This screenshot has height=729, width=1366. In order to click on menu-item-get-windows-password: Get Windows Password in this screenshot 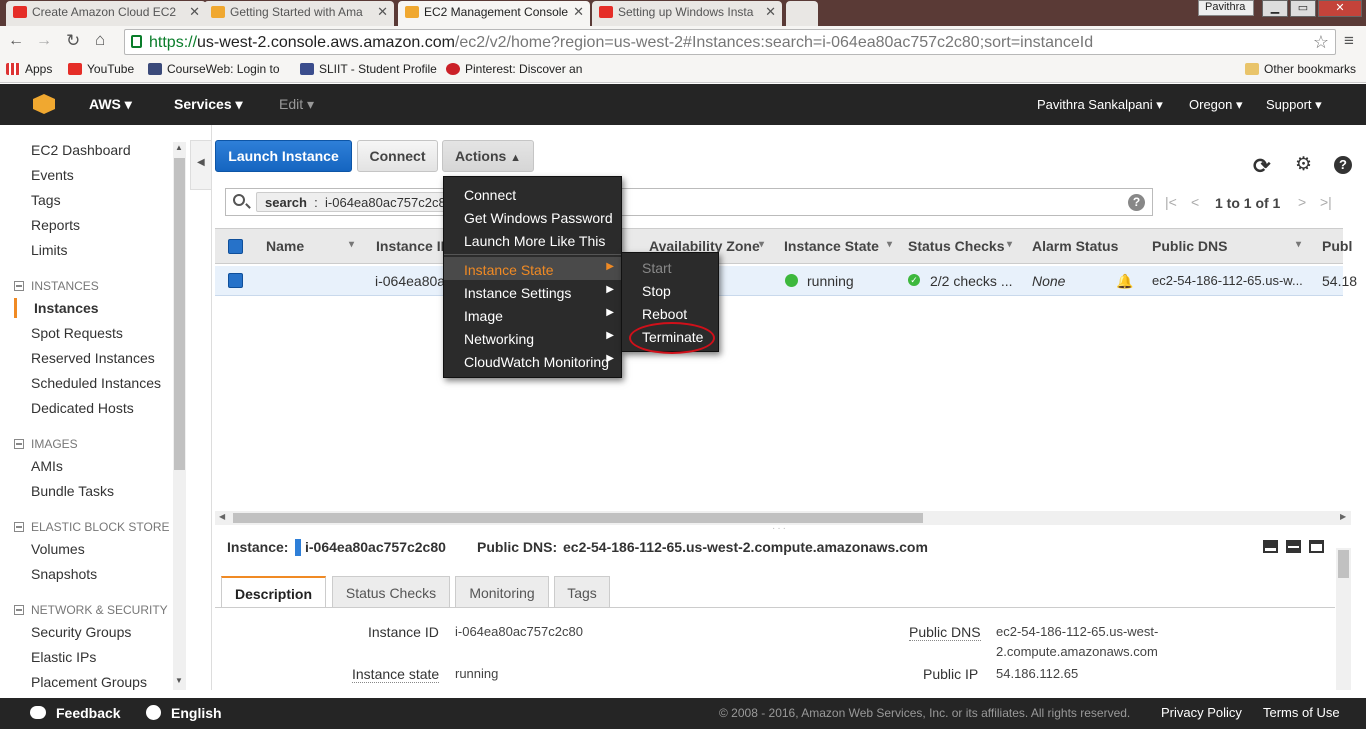, I will do `click(533, 216)`.